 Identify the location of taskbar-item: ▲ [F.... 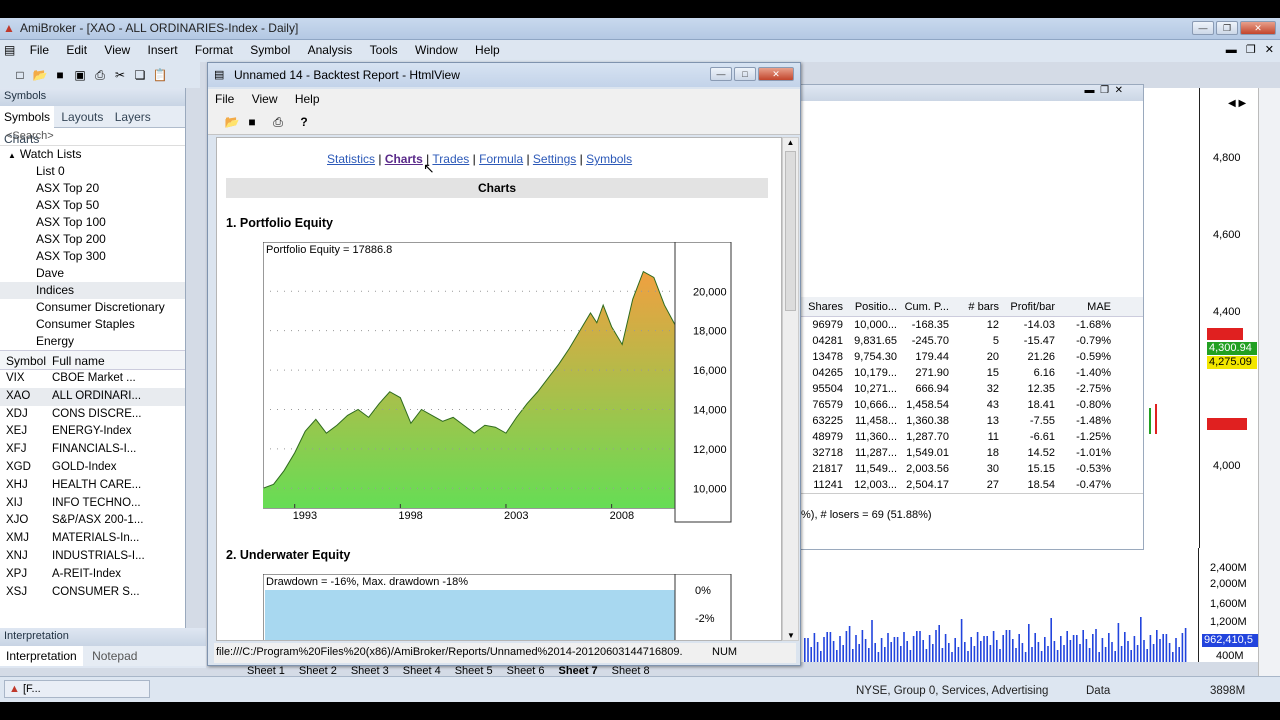
(77, 689).